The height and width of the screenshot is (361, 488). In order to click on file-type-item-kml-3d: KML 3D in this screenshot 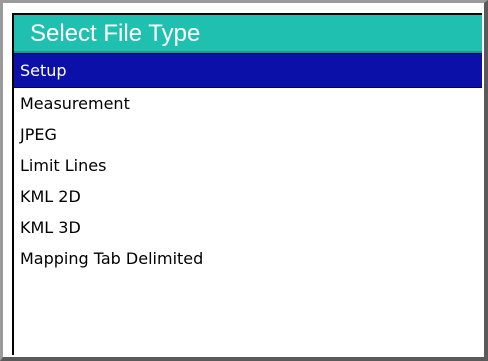, I will do `click(248, 227)`.